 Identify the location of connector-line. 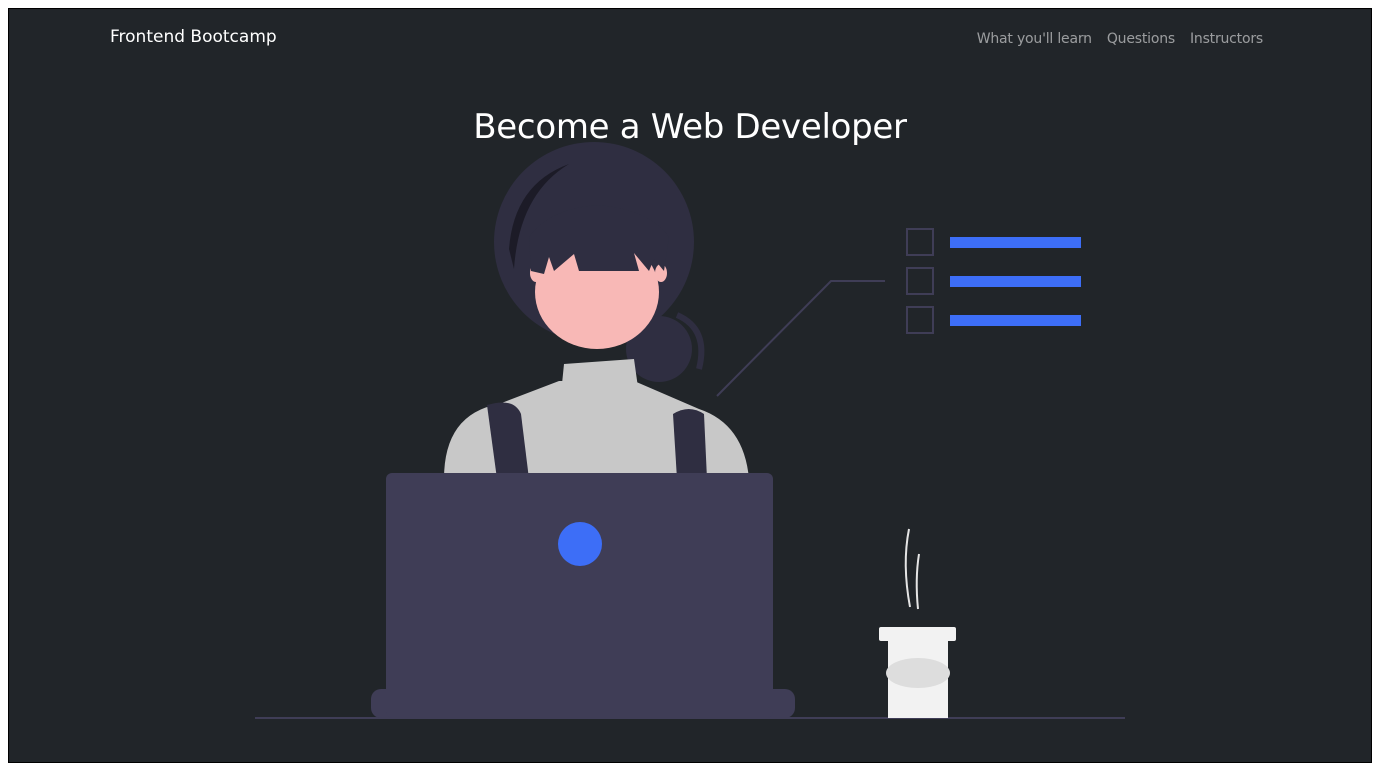
(800, 338).